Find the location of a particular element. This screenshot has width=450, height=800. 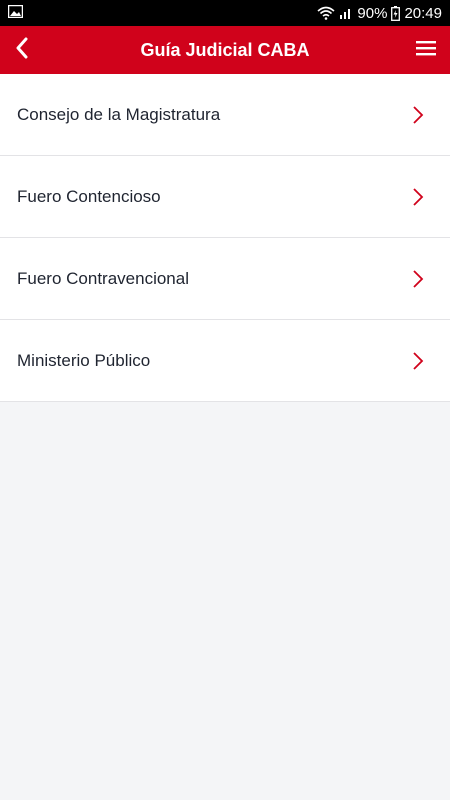

app-bar: Guía Judicial CABA is located at coordinates (225, 50).